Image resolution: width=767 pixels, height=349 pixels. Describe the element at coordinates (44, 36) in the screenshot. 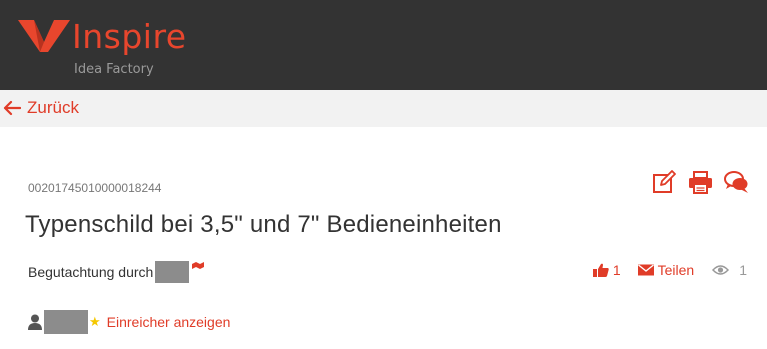

I see `v-logo-icon` at that location.